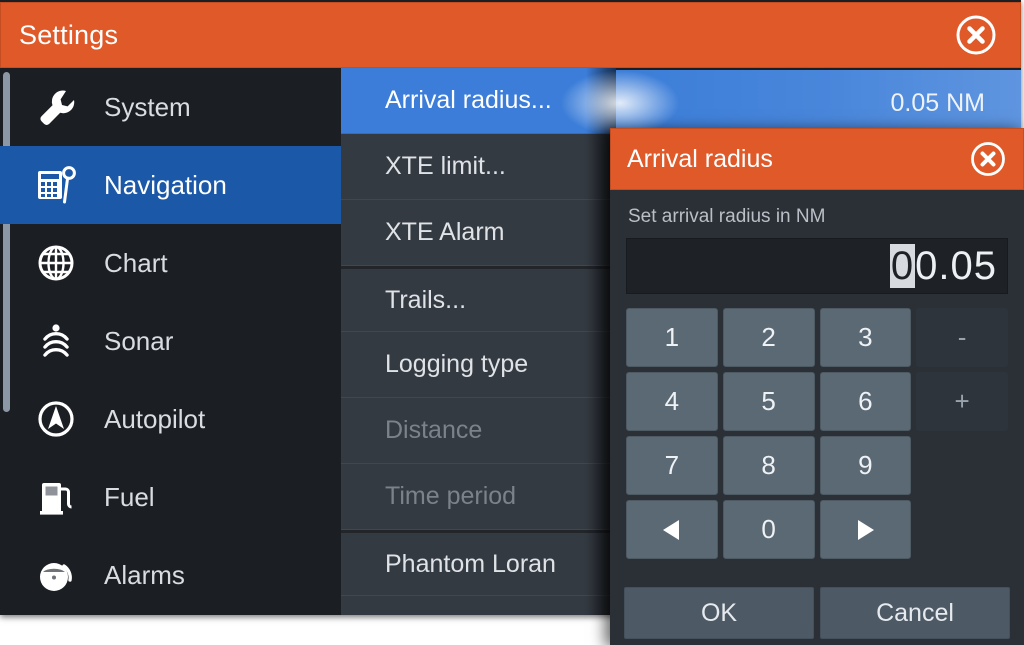  What do you see at coordinates (170, 497) in the screenshot?
I see `sidebar-item-fuel: Fuel` at bounding box center [170, 497].